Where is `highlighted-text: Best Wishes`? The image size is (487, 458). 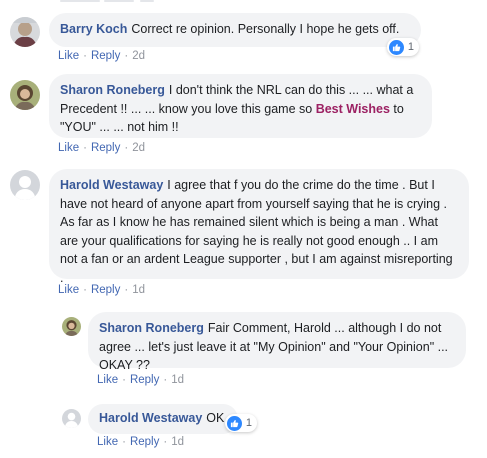
highlighted-text: Best Wishes is located at coordinates (352, 108).